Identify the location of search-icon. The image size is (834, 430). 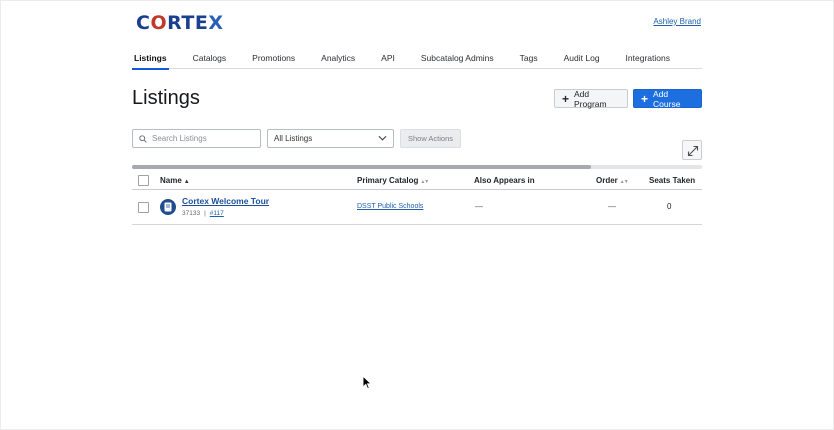
(143, 139).